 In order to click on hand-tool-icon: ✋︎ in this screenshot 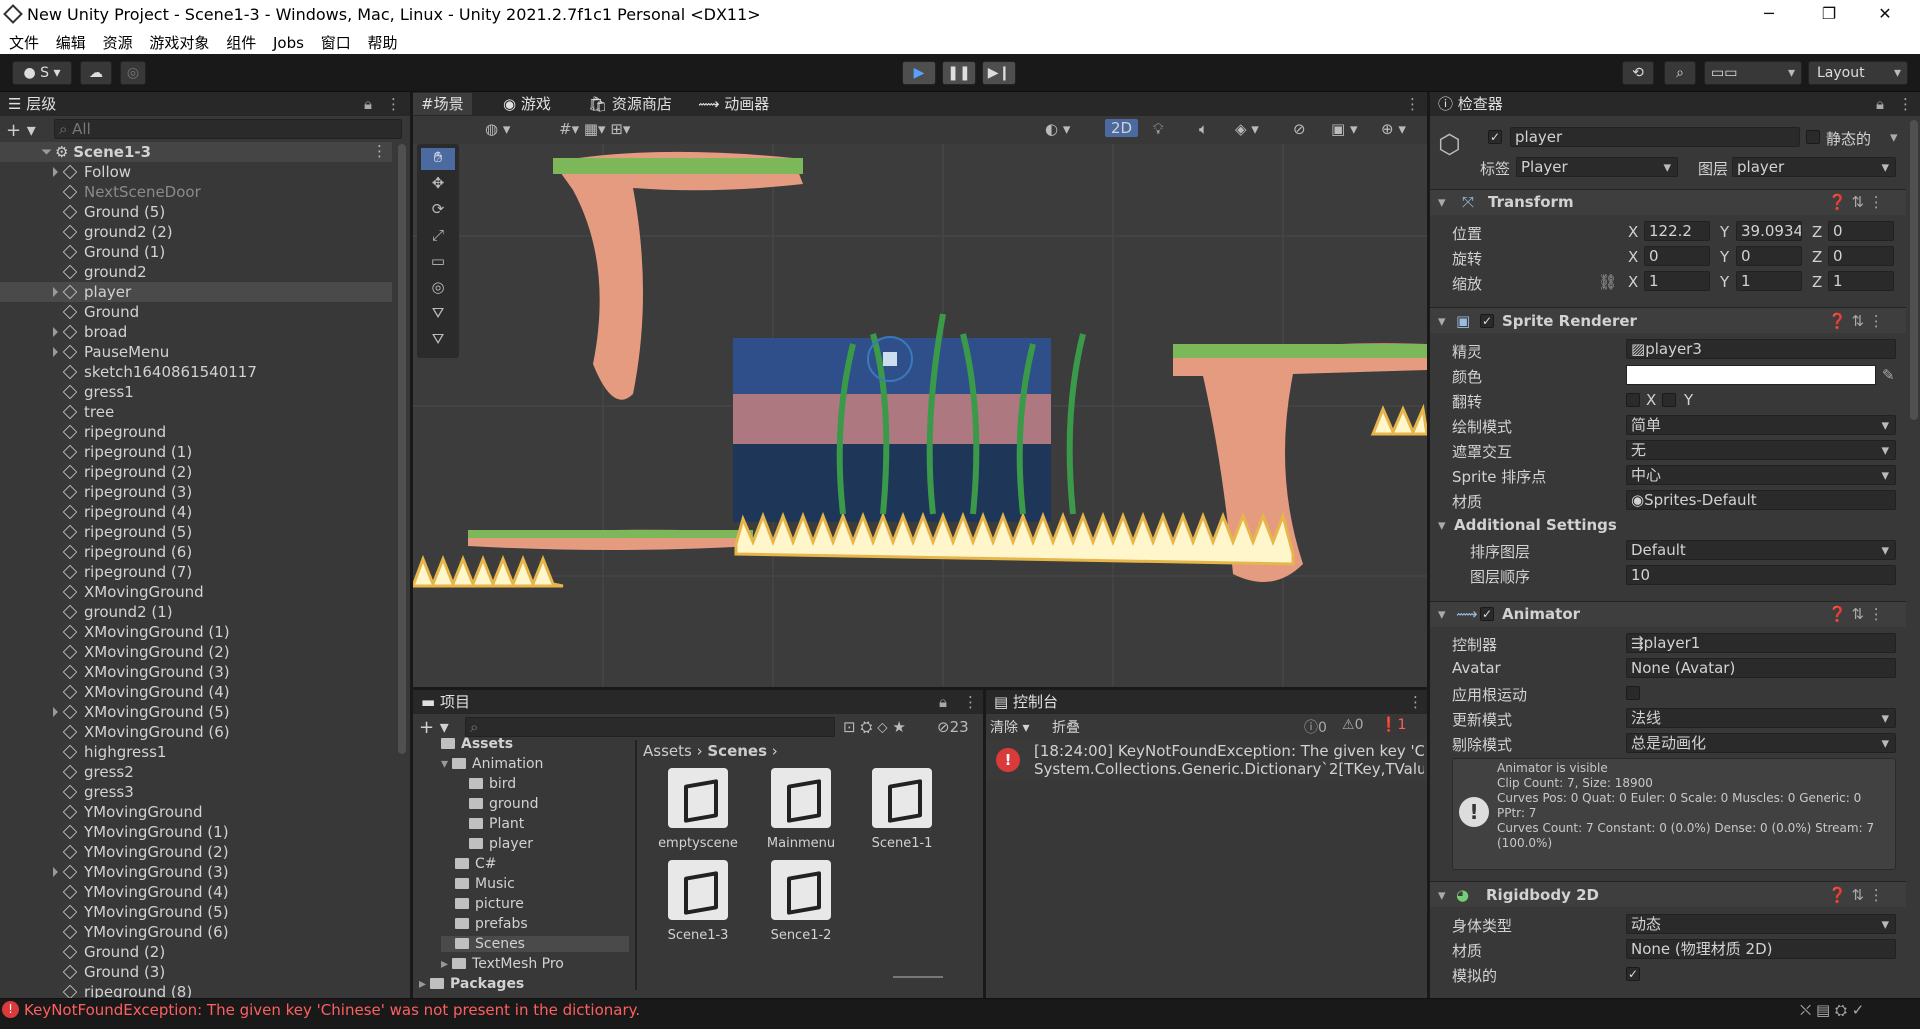, I will do `click(438, 159)`.